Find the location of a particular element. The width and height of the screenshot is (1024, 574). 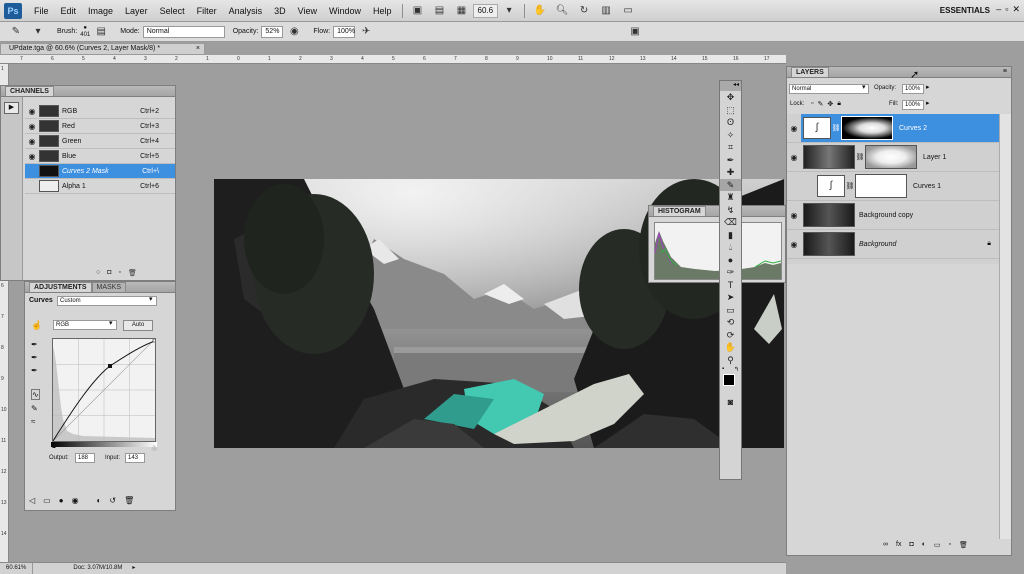

lasso-tool-icon: ʘ is located at coordinates (730, 122).